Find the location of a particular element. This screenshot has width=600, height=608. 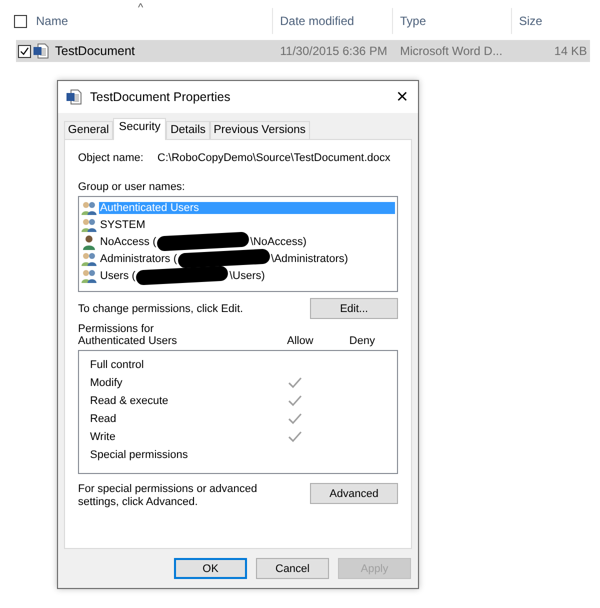

group-name-suffix: \Administrators) is located at coordinates (310, 258).